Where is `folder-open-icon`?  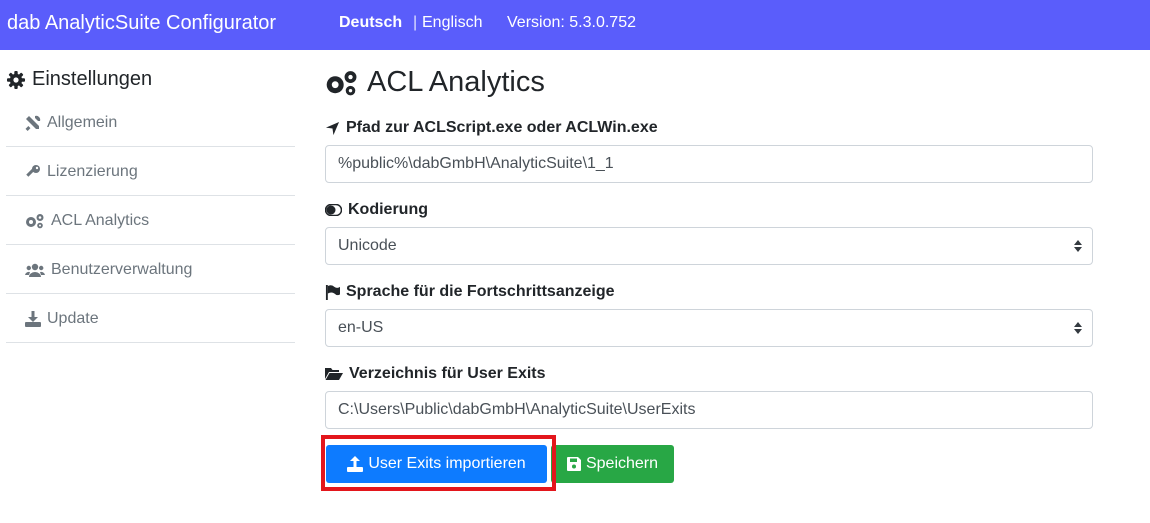 folder-open-icon is located at coordinates (334, 374).